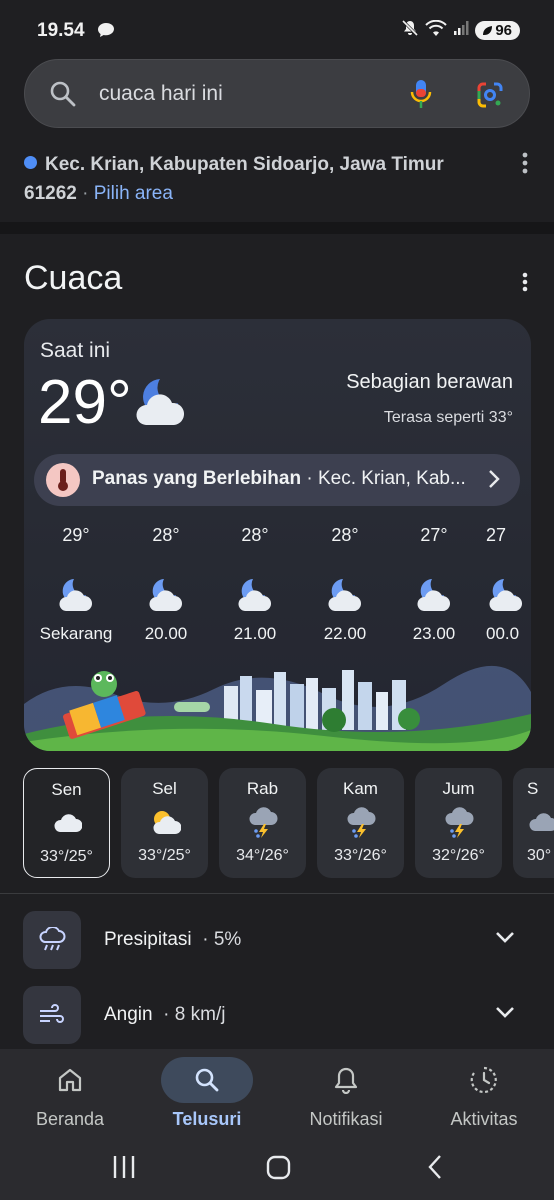 The width and height of the screenshot is (554, 1200). What do you see at coordinates (197, 478) in the screenshot?
I see `alert-title: Panas yang Berlebihan` at bounding box center [197, 478].